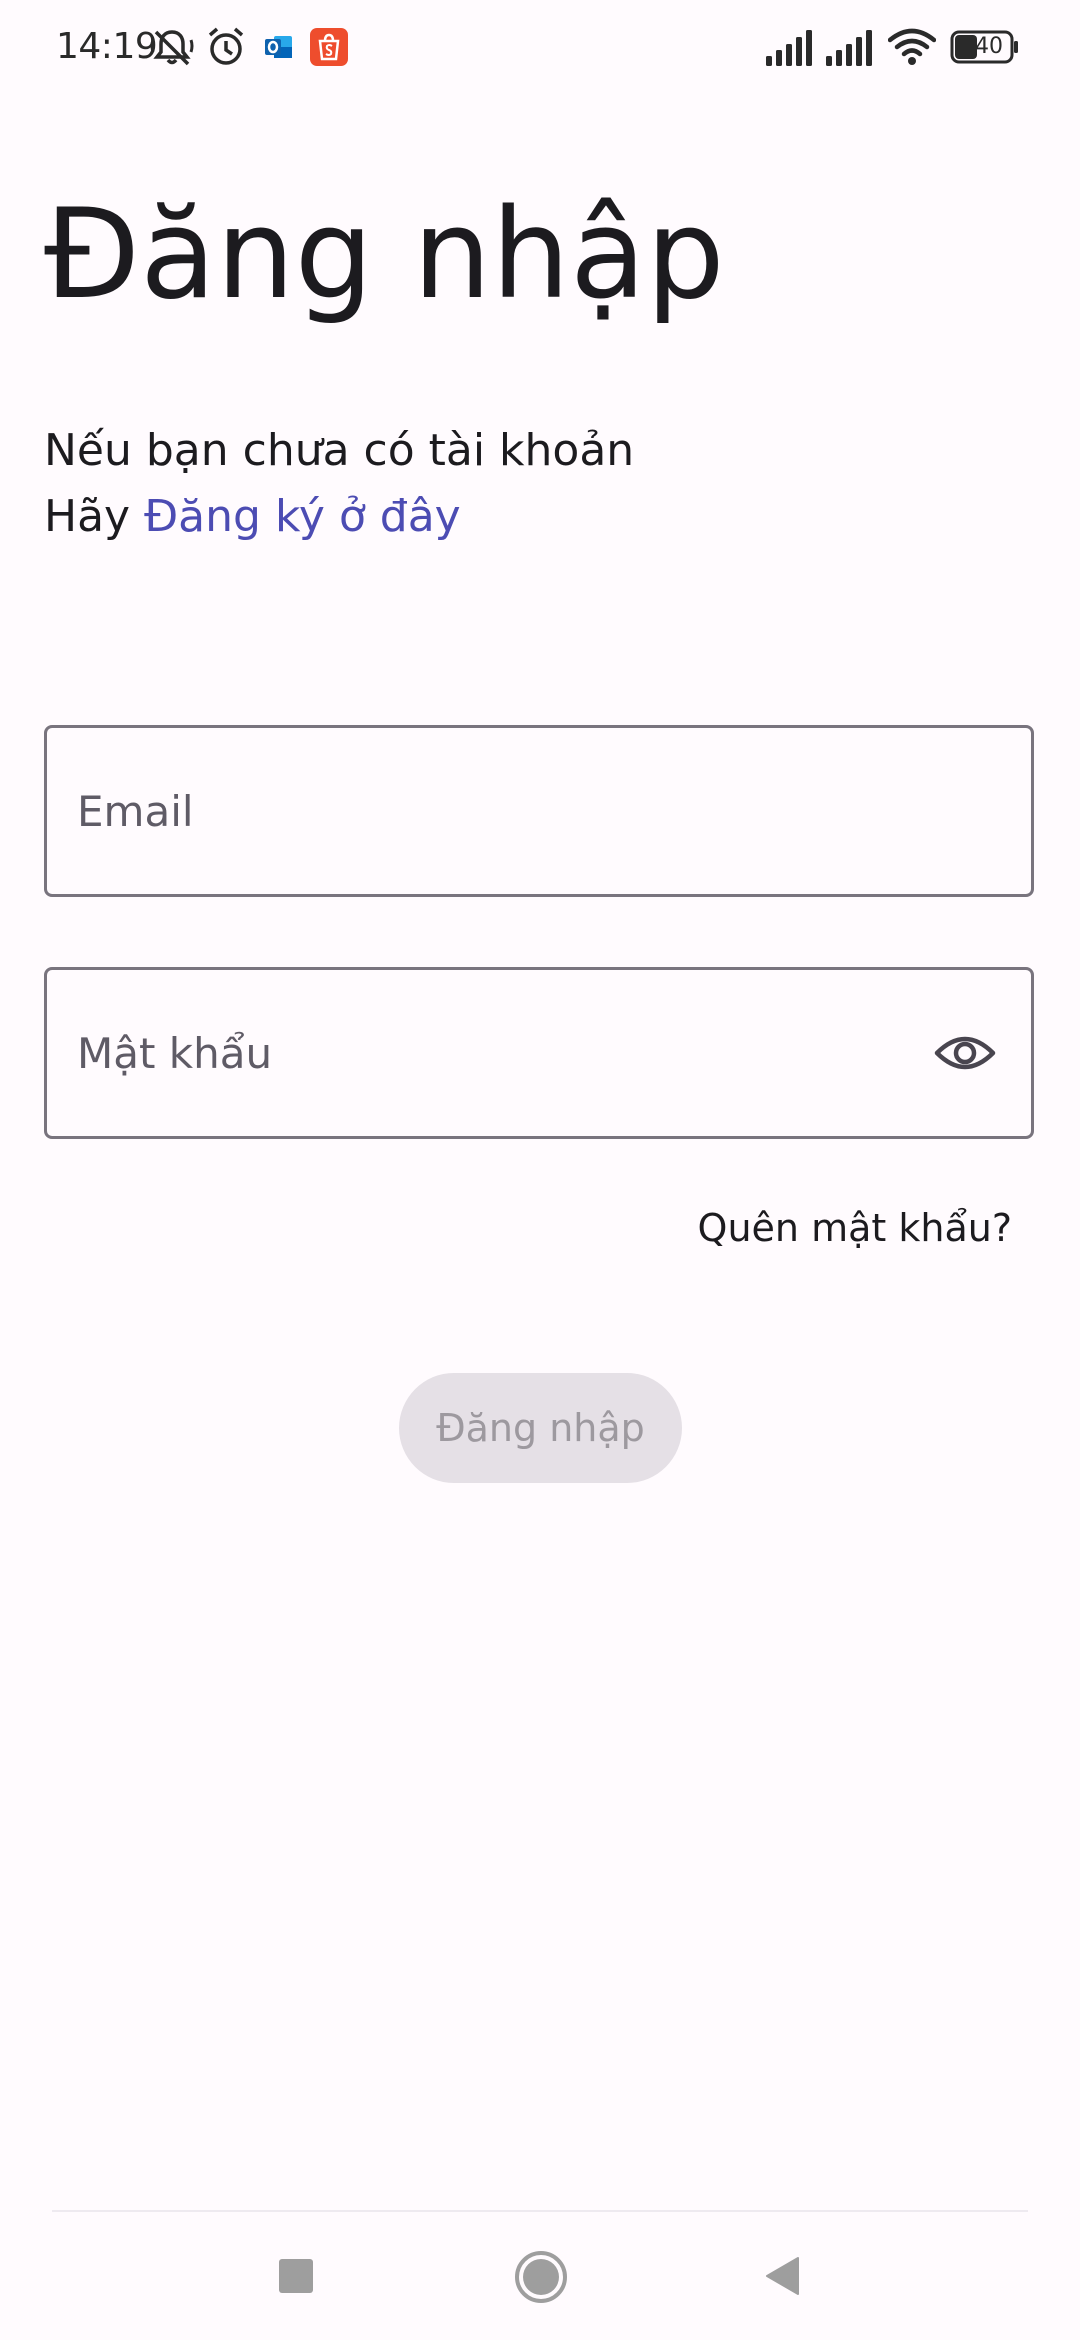 The image size is (1080, 2340). I want to click on password-input, so click(507, 1053).